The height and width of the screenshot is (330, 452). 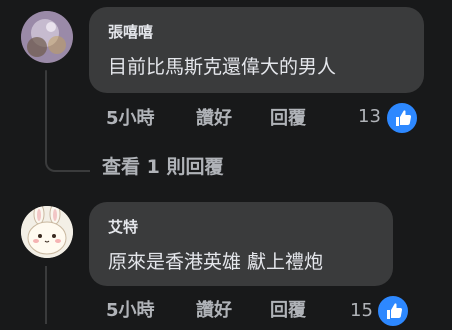 I want to click on view-replies-link: 查看 1 則回覆, so click(x=162, y=165).